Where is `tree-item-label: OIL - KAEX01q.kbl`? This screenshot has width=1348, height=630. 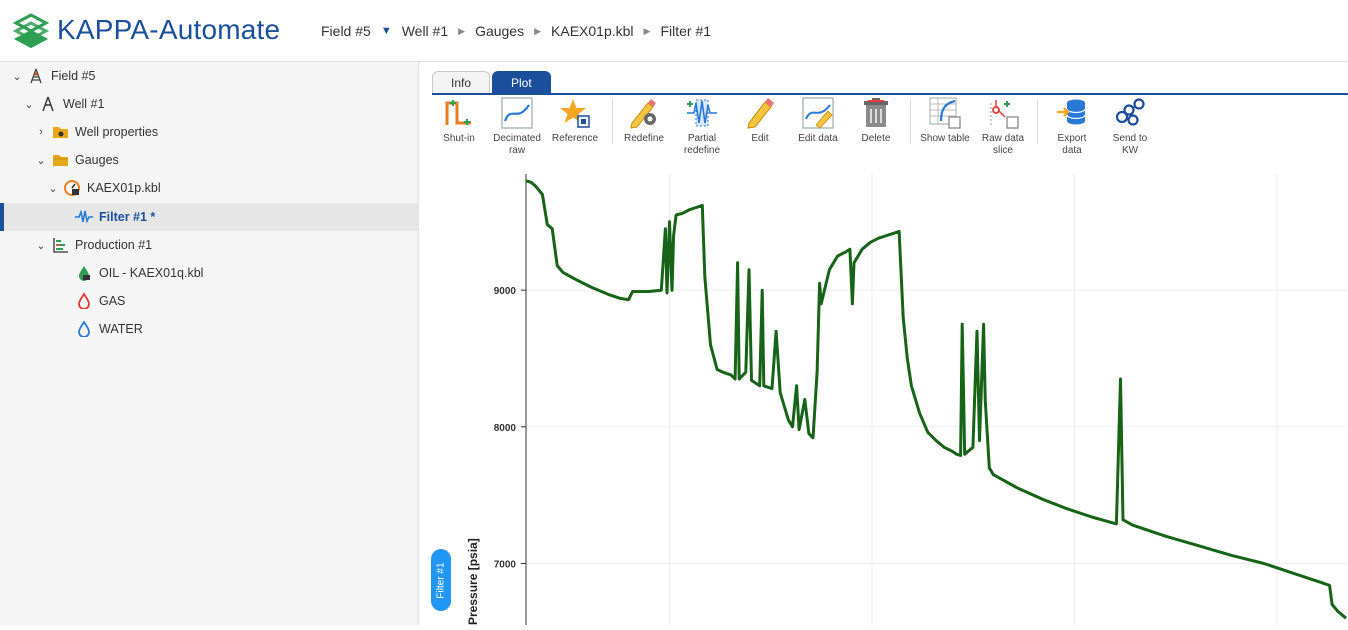
tree-item-label: OIL - KAEX01q.kbl is located at coordinates (151, 273).